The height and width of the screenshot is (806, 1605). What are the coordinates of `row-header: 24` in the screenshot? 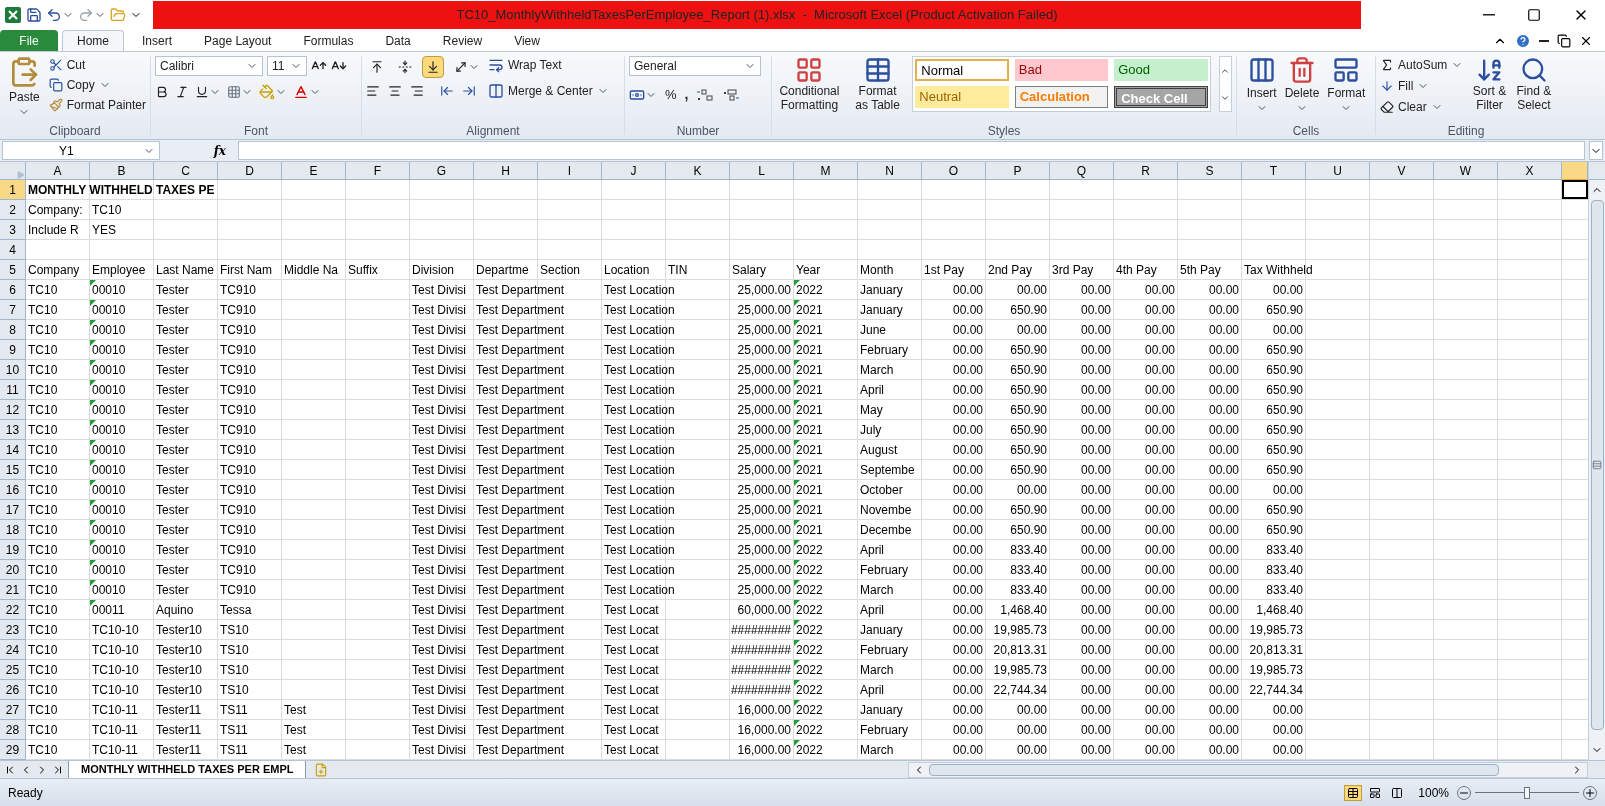 It's located at (13, 650).